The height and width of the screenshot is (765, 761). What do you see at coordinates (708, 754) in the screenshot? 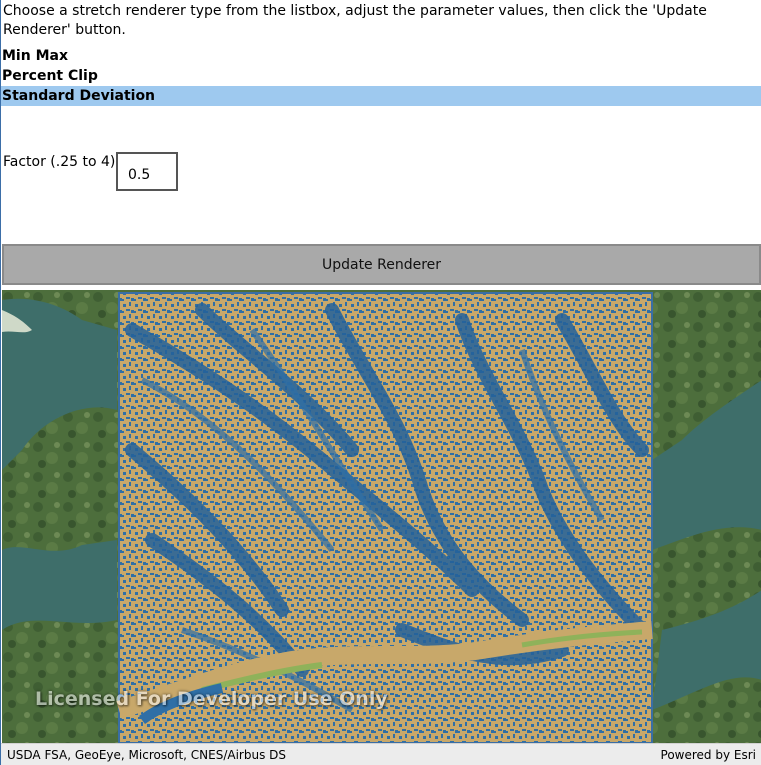
I see `powered-by-text: Powered by Esri` at bounding box center [708, 754].